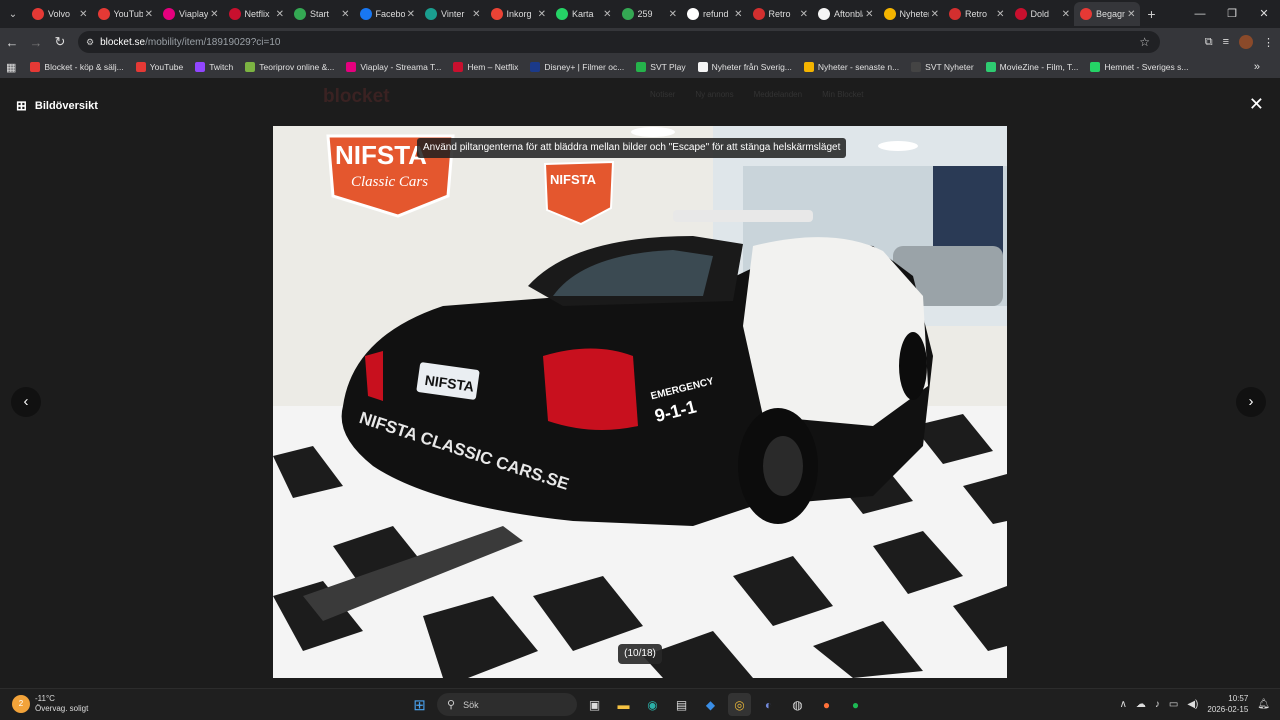 The height and width of the screenshot is (720, 1280). Describe the element at coordinates (1144, 42) in the screenshot. I see `bookmark-star-icon: ☆` at that location.